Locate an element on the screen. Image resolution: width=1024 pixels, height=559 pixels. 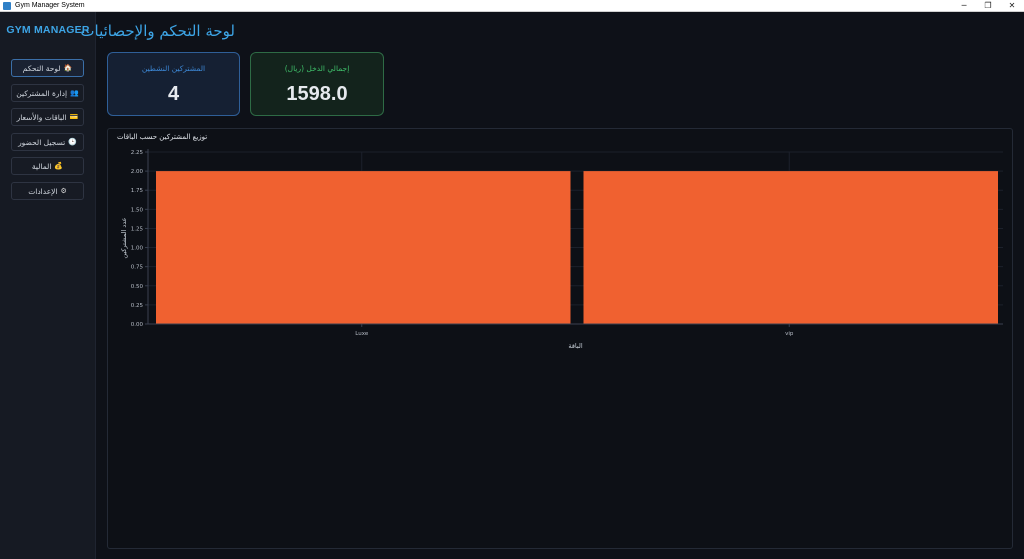
users-icon: 👥 is located at coordinates (74, 93).